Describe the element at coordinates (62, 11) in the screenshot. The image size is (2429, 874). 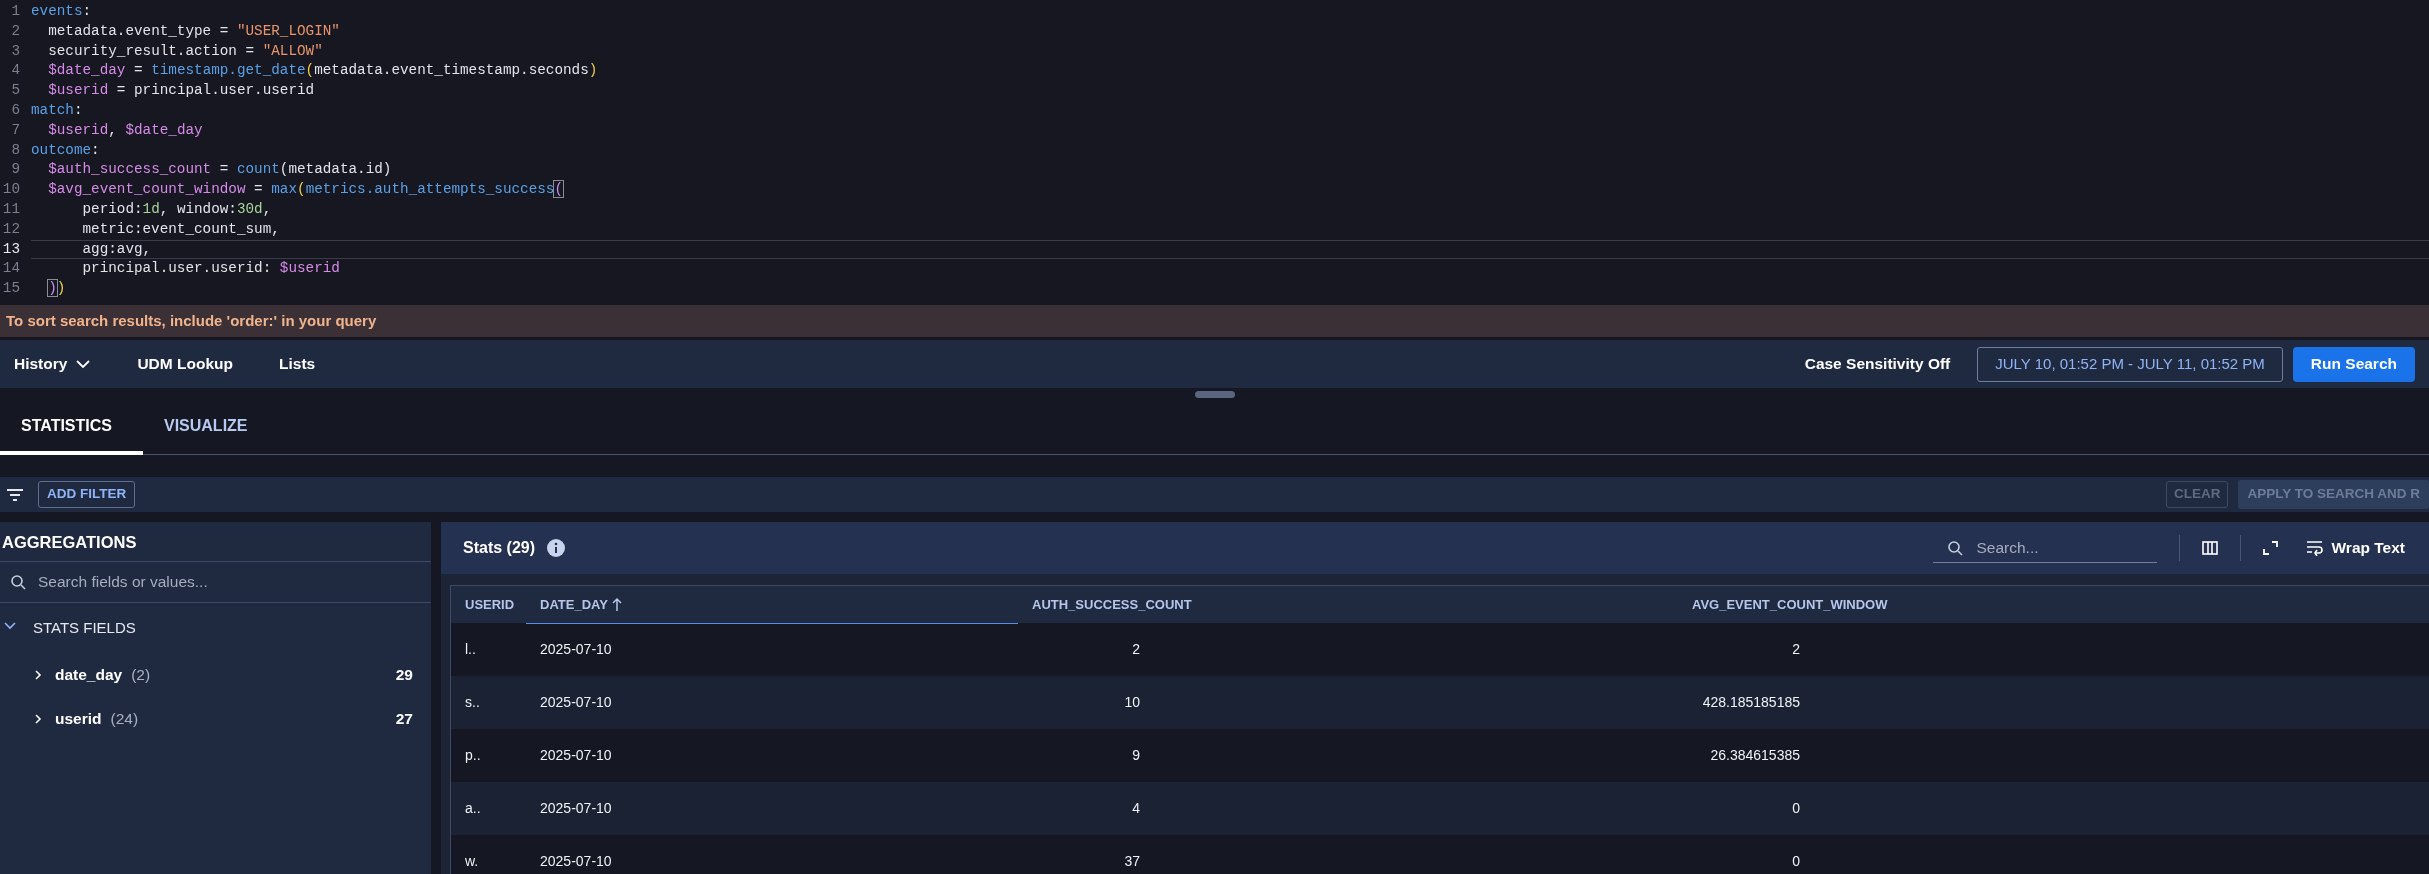
I see `code-line: events:` at that location.